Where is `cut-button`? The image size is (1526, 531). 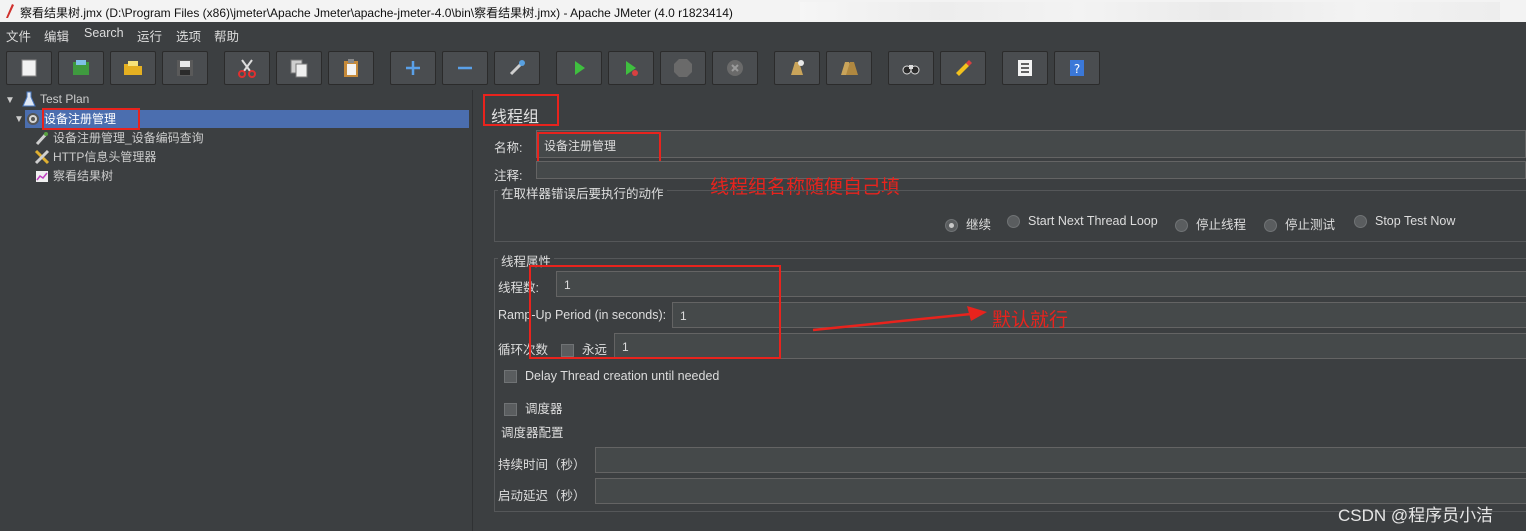
cut-button is located at coordinates (247, 68).